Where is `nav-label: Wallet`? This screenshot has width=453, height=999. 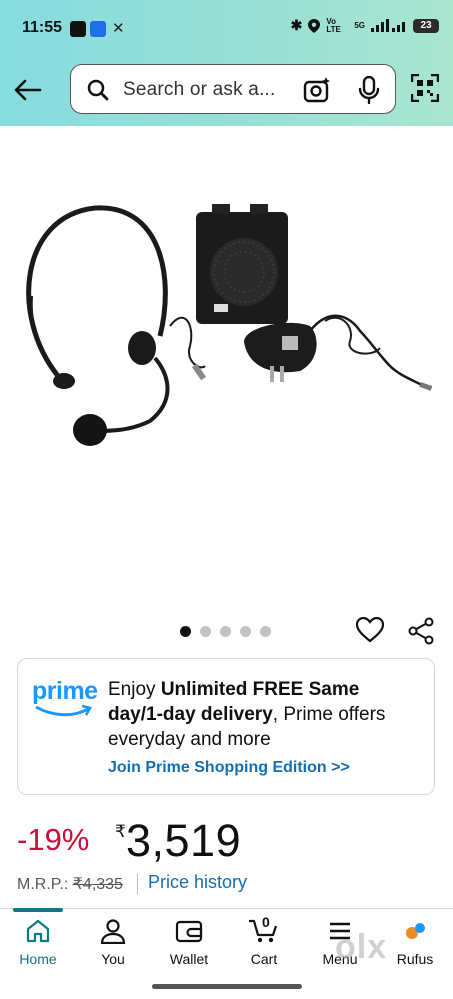
nav-label: Wallet is located at coordinates (189, 959).